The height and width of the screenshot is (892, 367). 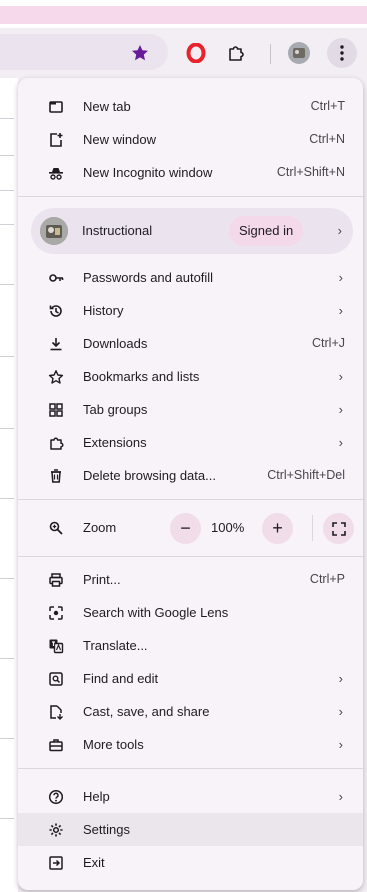 What do you see at coordinates (103, 310) in the screenshot?
I see `menu-item-label: History` at bounding box center [103, 310].